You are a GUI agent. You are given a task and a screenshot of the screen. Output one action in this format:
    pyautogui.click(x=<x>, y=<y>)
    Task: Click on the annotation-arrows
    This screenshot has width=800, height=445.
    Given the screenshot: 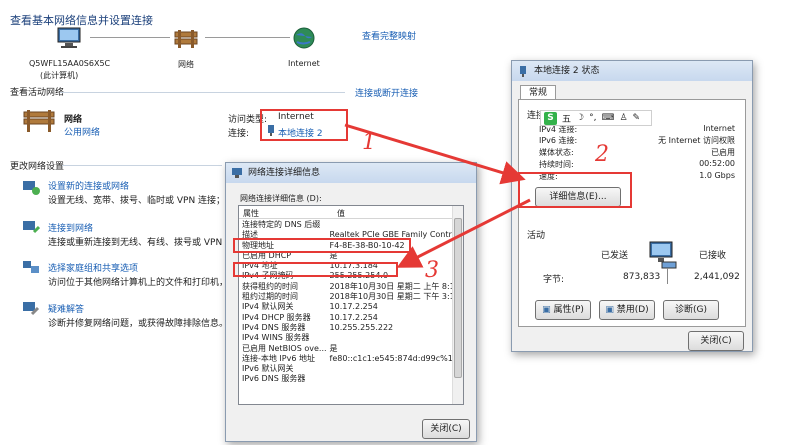 What is the action you would take?
    pyautogui.click(x=437, y=195)
    